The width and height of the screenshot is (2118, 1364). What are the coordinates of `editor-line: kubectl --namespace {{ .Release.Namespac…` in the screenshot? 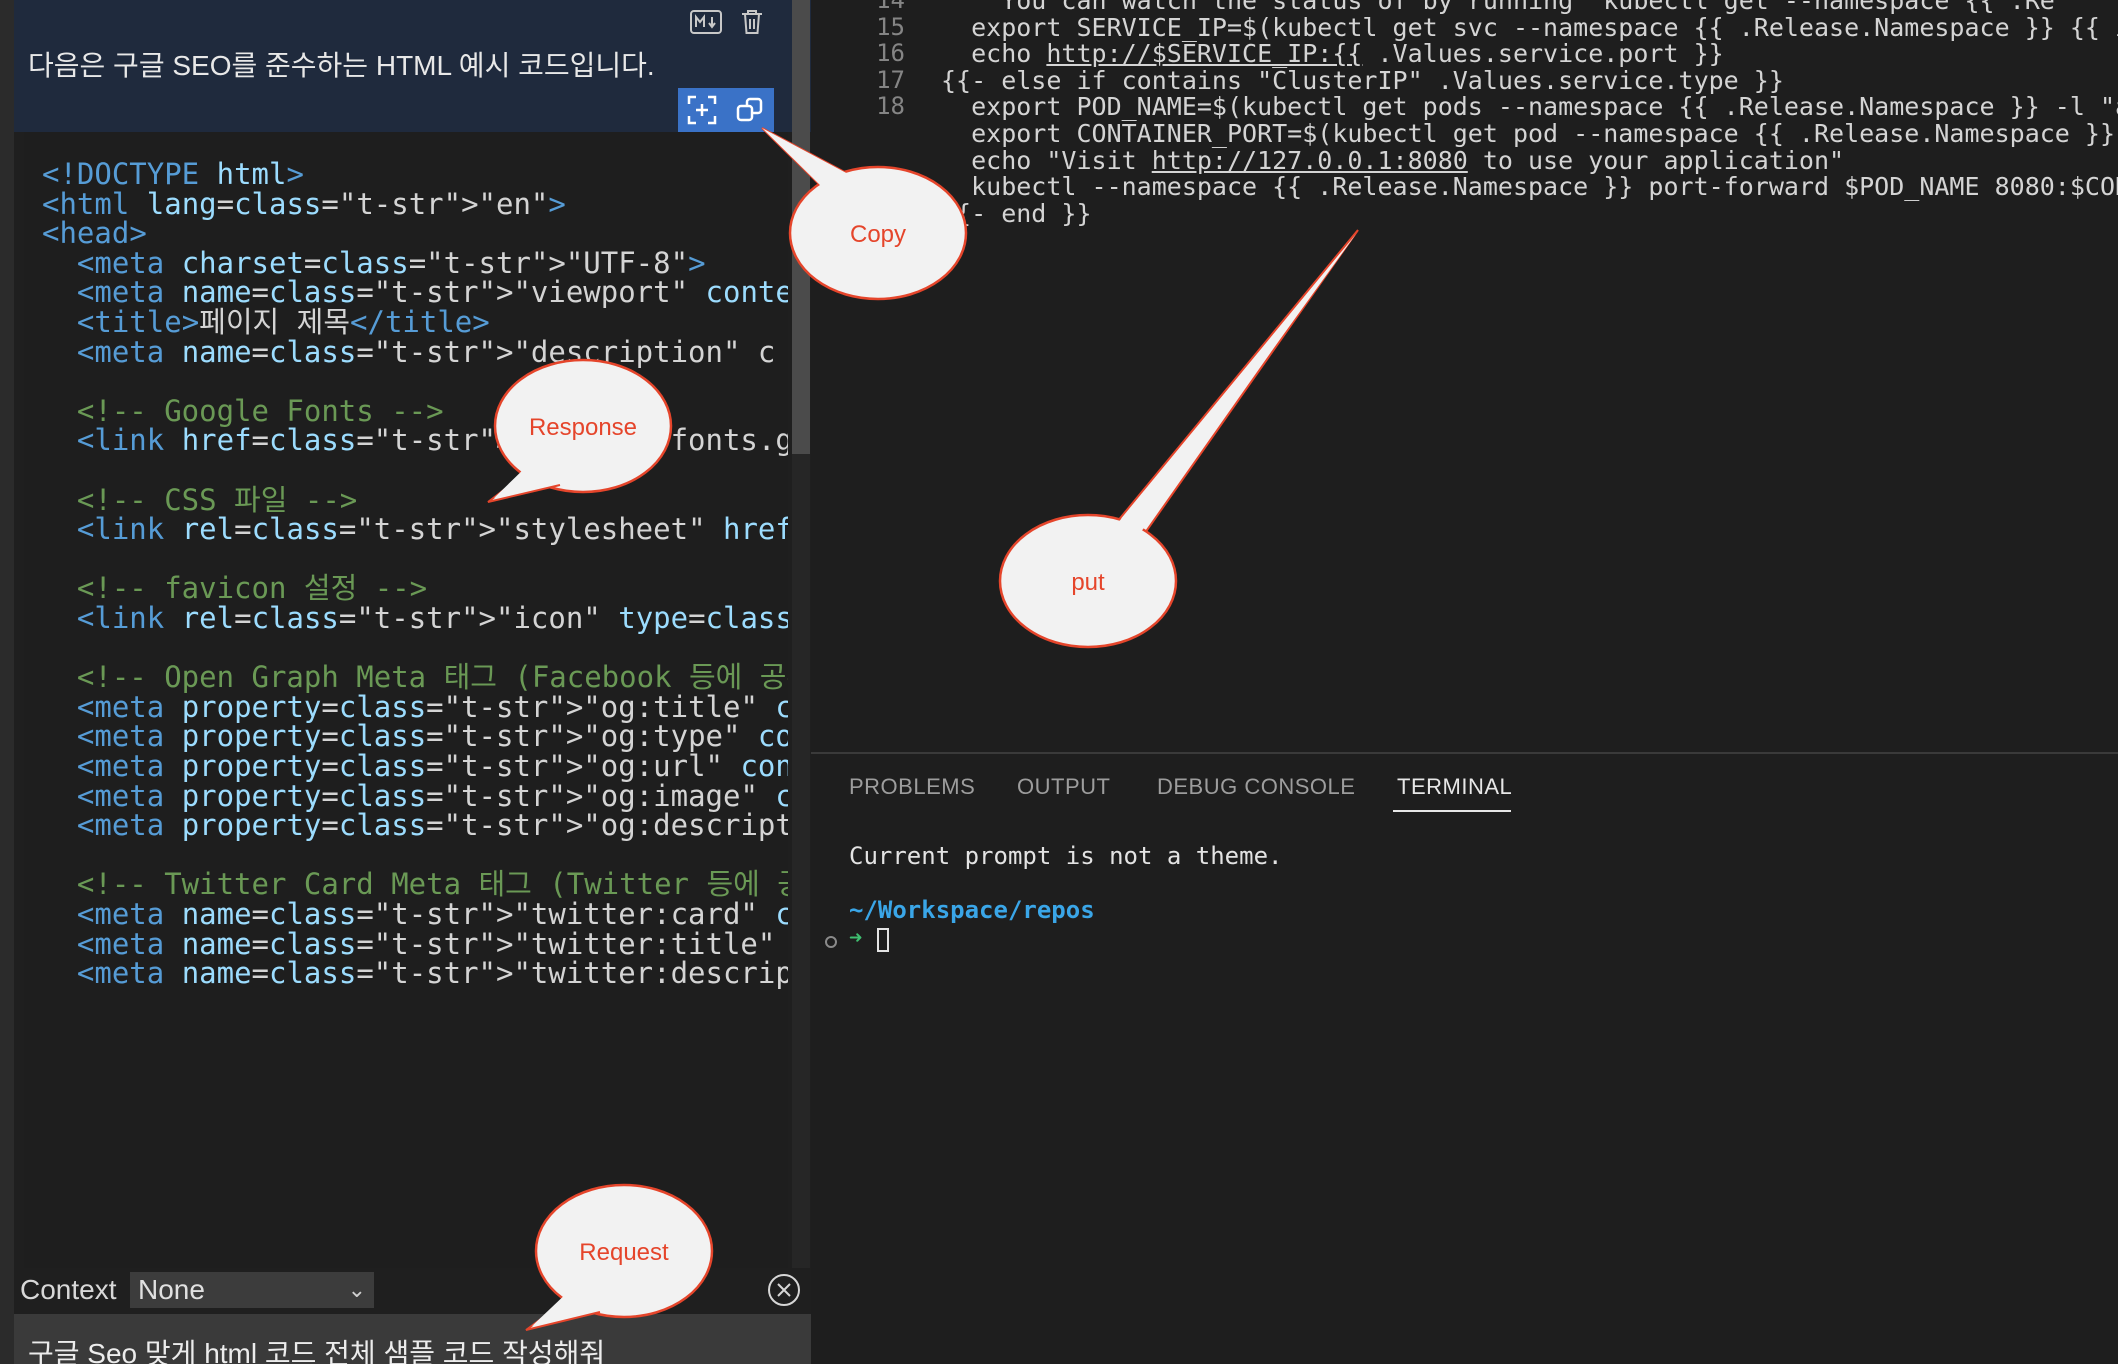 It's located at (1529, 187).